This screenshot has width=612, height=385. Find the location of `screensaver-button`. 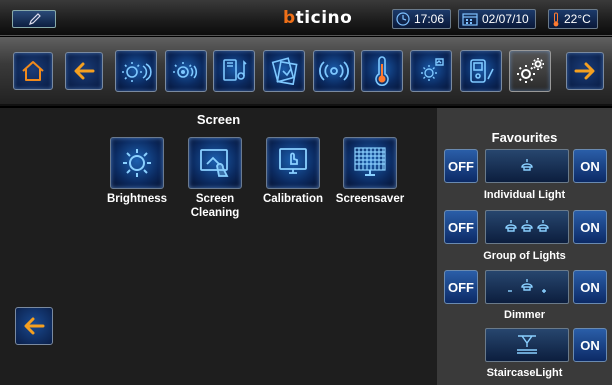

screensaver-button is located at coordinates (370, 163).